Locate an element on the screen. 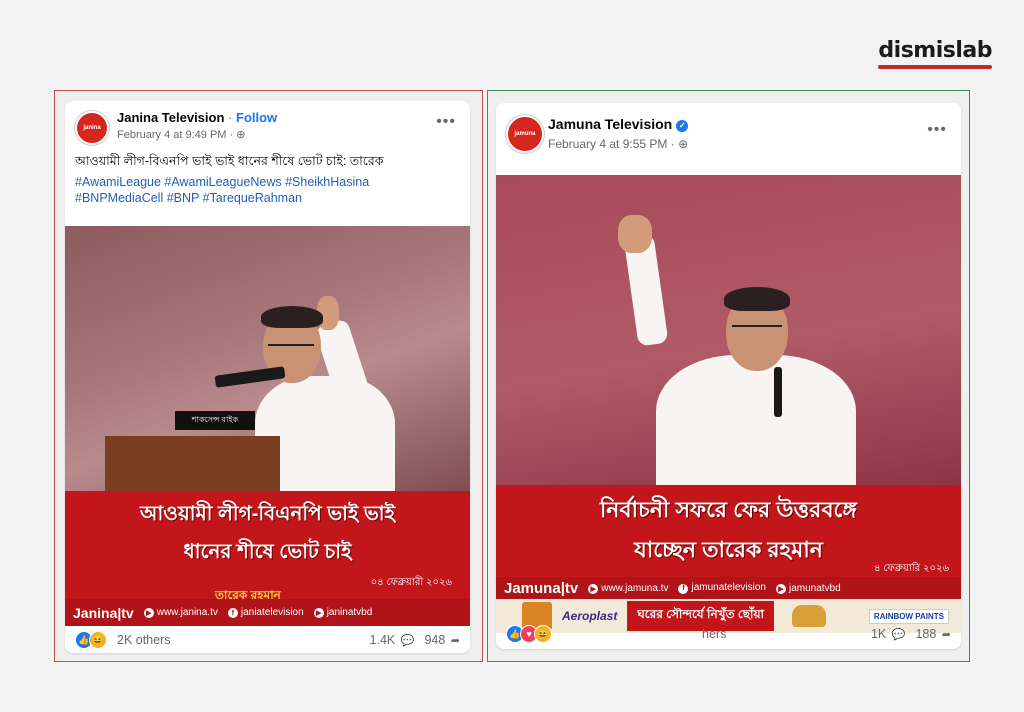 The image size is (1024, 712). page-name: Jamuna Television is located at coordinates (610, 124).